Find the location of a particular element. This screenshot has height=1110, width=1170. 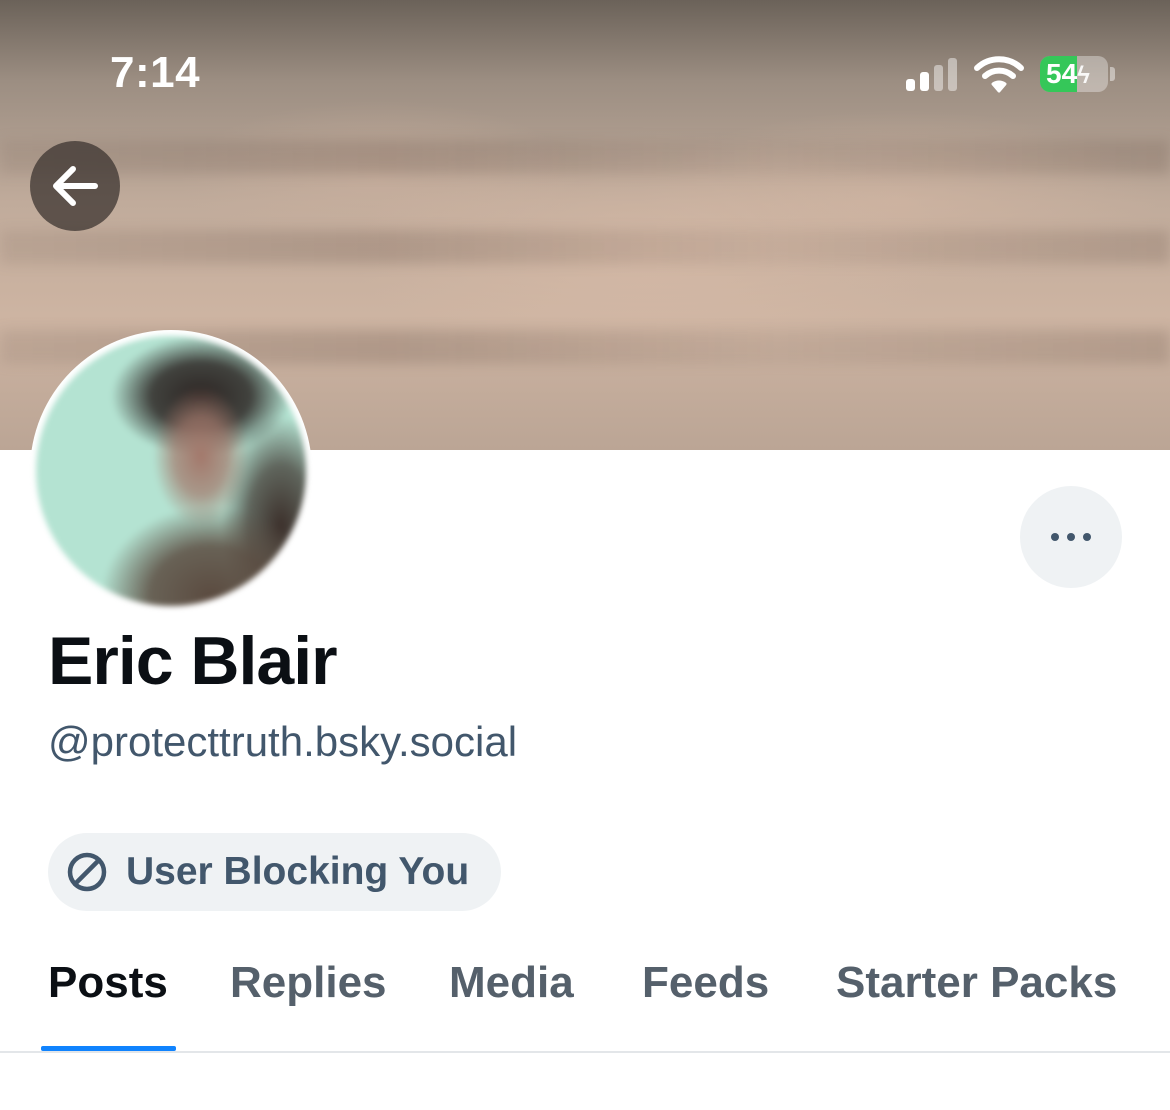

tab-replies: Replies is located at coordinates (308, 983).